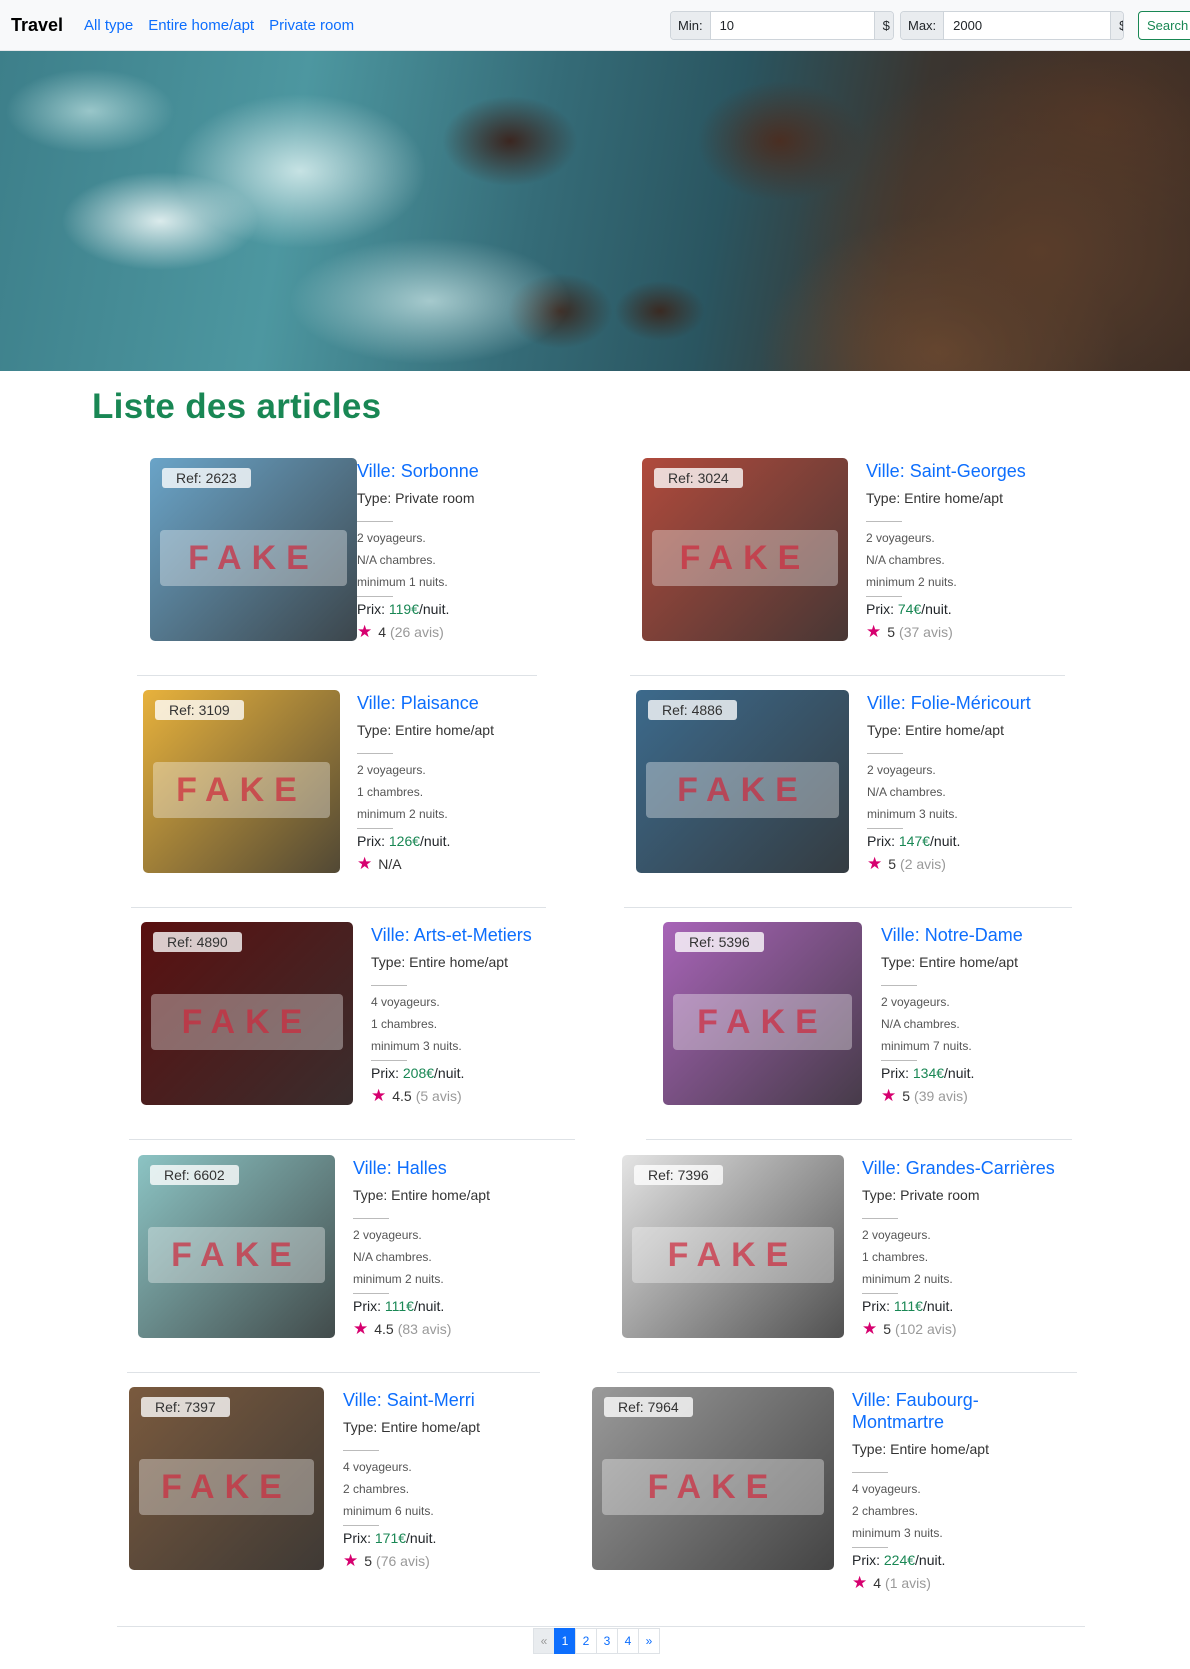 This screenshot has width=1190, height=1669. Describe the element at coordinates (565, 1641) in the screenshot. I see `pagination-page-1: 1` at that location.